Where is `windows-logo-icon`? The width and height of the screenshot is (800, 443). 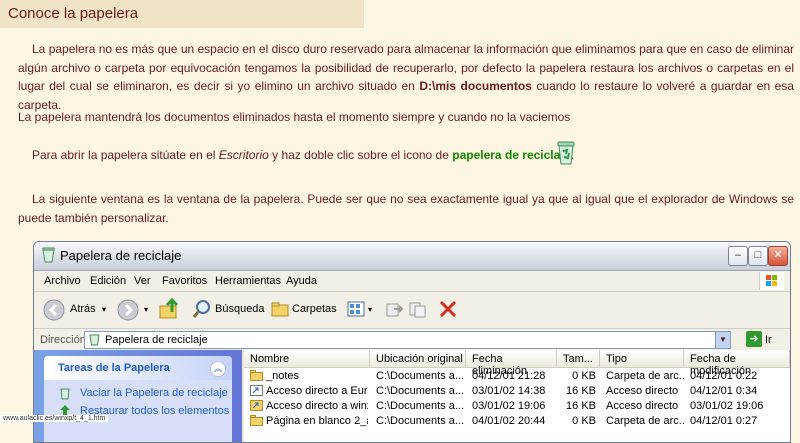
windows-logo-icon is located at coordinates (771, 281).